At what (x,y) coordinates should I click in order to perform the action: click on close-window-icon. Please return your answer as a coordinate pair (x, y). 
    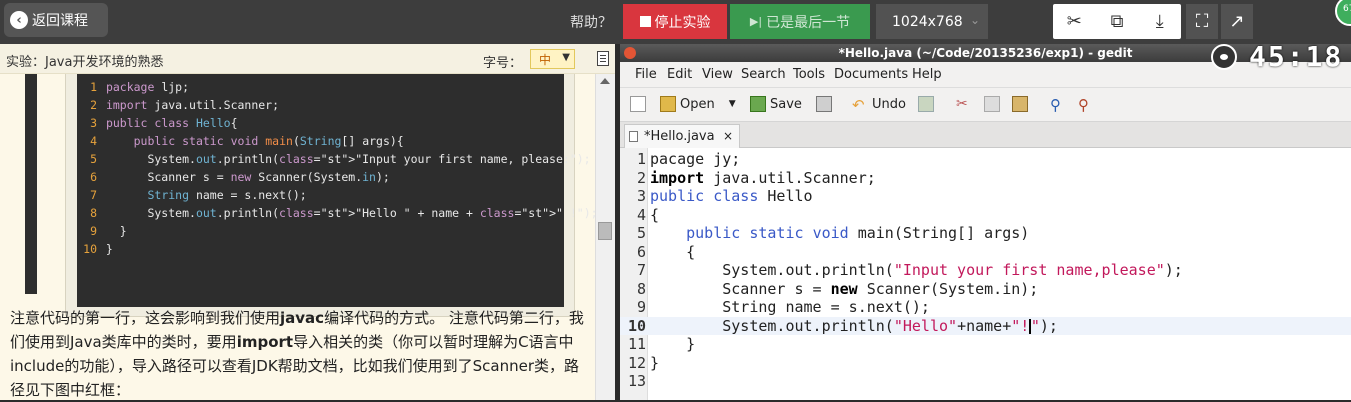
    Looking at the image, I should click on (630, 53).